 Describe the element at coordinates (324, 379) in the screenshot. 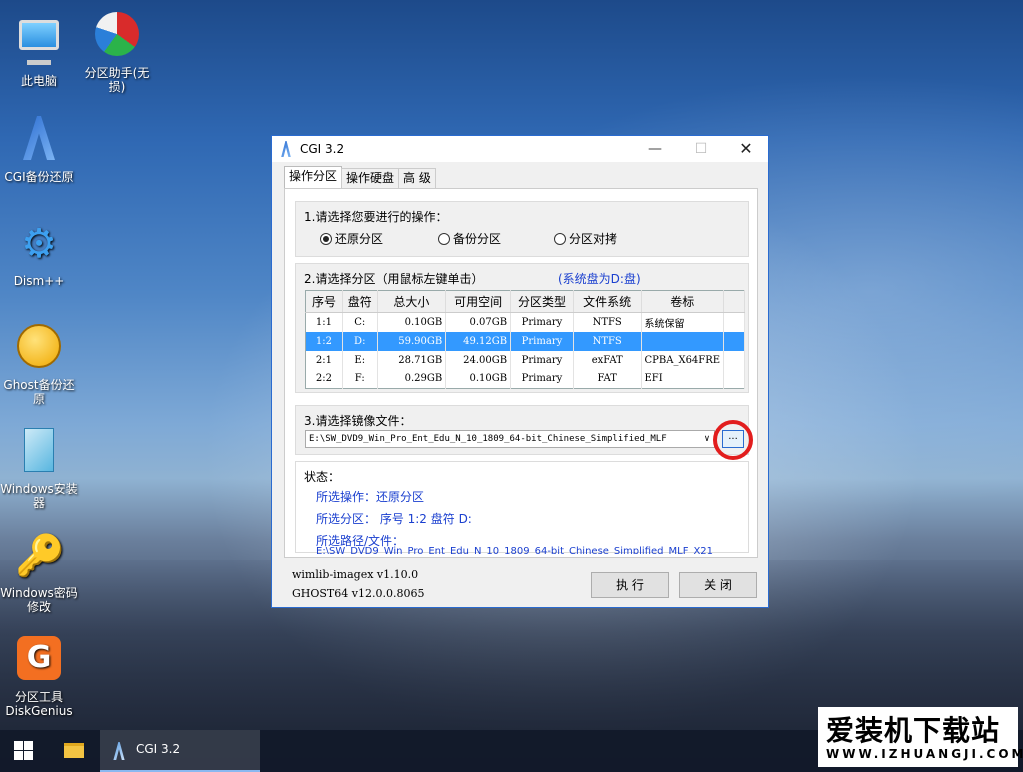

I see `cell: 2:2` at that location.